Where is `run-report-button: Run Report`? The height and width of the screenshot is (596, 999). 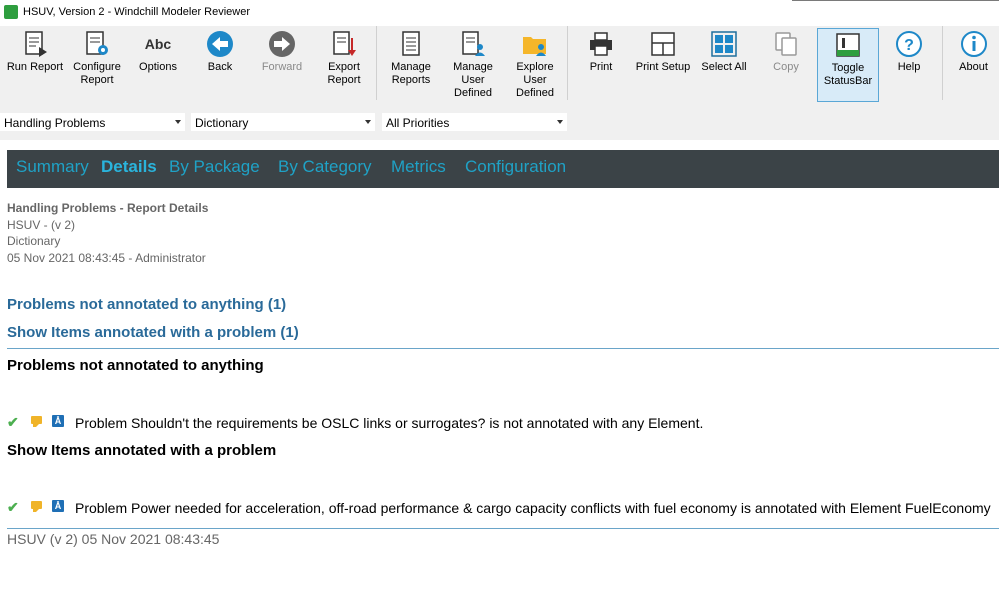
run-report-button: Run Report is located at coordinates (35, 65).